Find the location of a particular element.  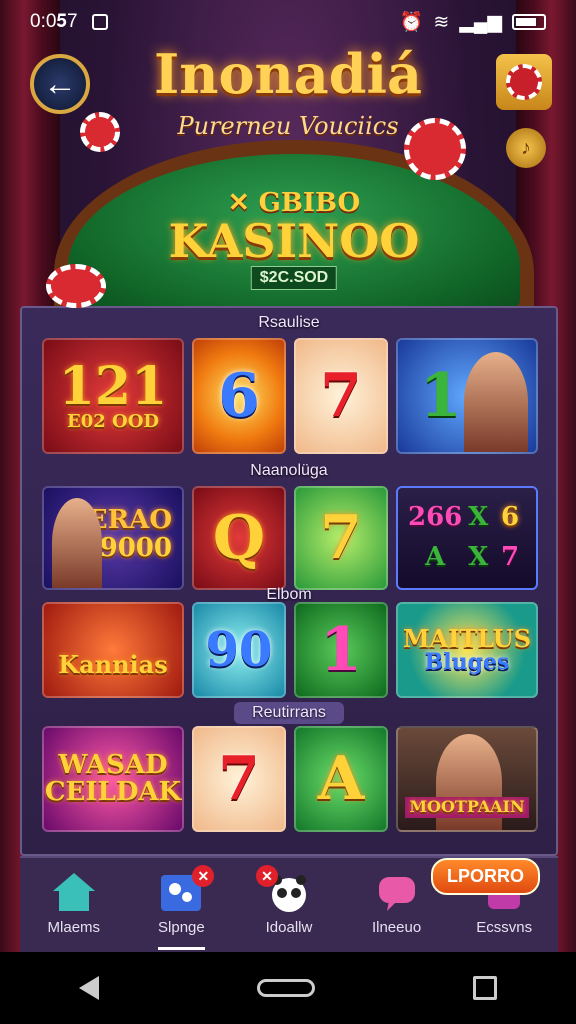

nav-item-games: ✕ Slpnge is located at coordinates (182, 905).